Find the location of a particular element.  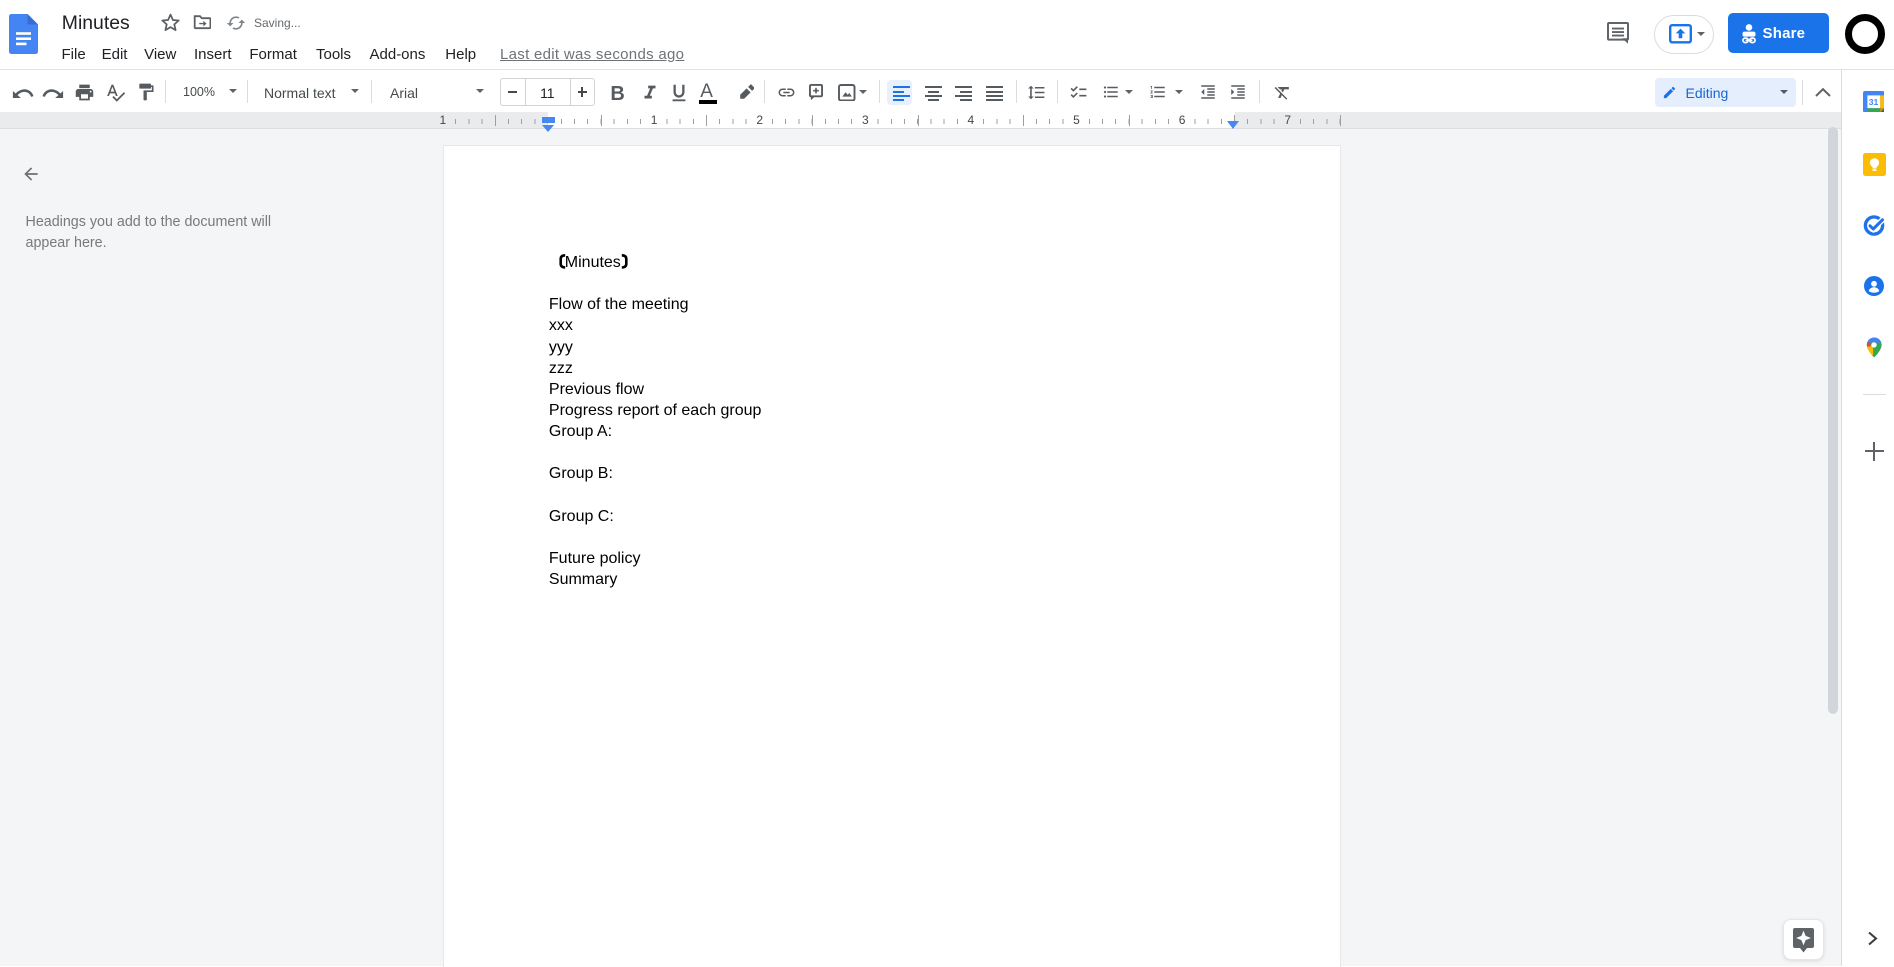

svg-text: 31 is located at coordinates (1873, 102).